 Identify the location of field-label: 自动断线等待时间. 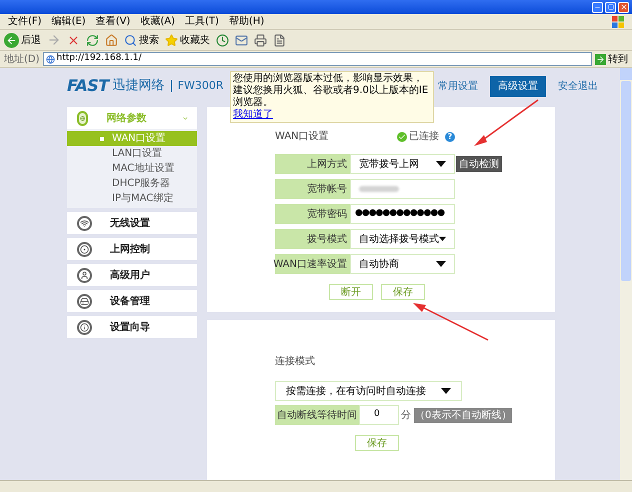
(317, 415).